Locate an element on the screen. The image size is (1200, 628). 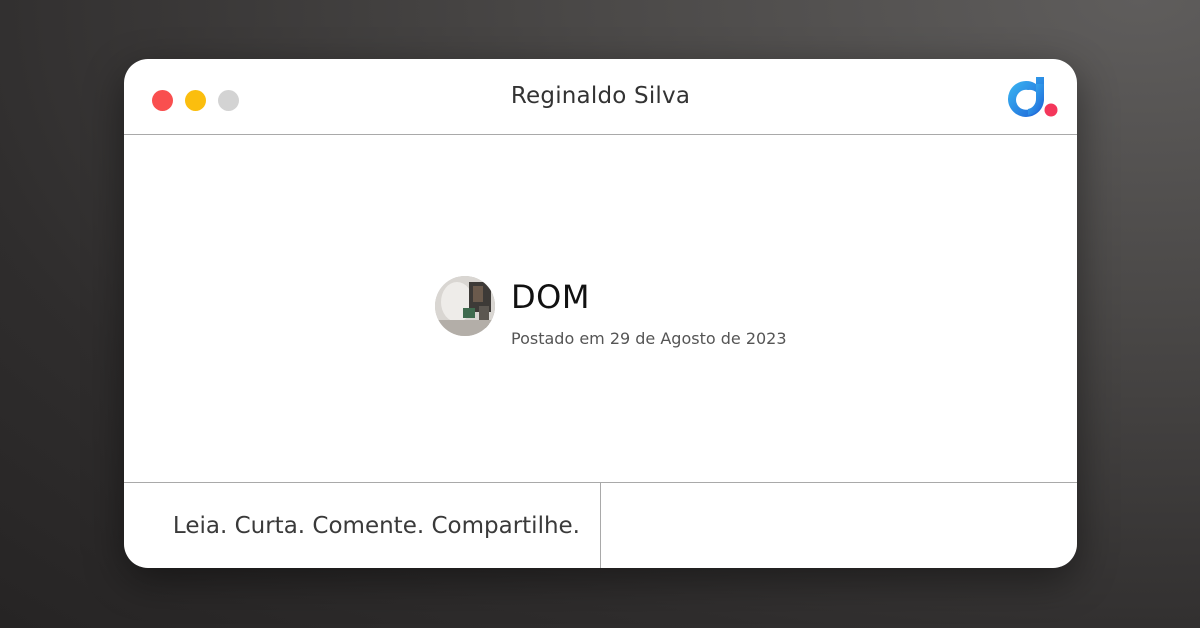
post-summary: DOM Postado em 29 de Agosto de 2023 is located at coordinates (635, 316).